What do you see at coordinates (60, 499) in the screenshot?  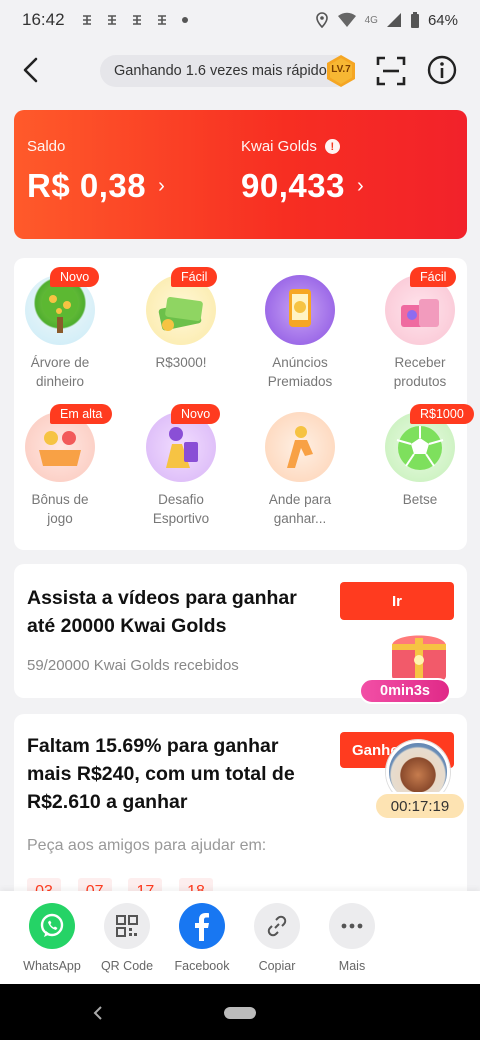 I see `grid-label-line1: Bônus de` at bounding box center [60, 499].